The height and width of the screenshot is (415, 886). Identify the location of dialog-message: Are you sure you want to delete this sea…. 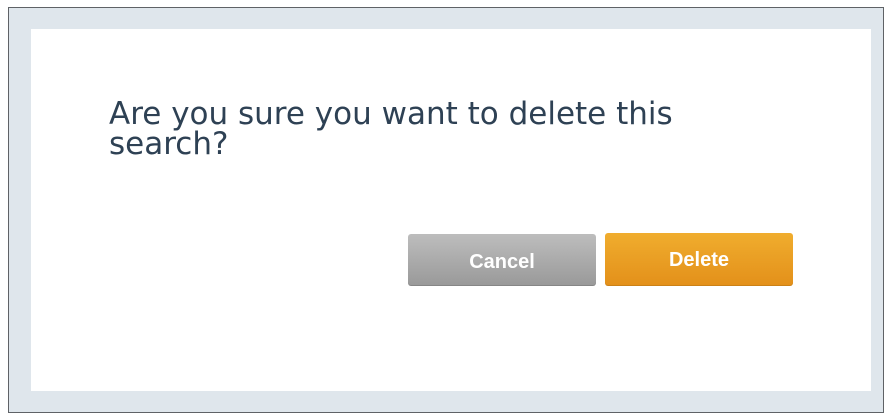
(391, 129).